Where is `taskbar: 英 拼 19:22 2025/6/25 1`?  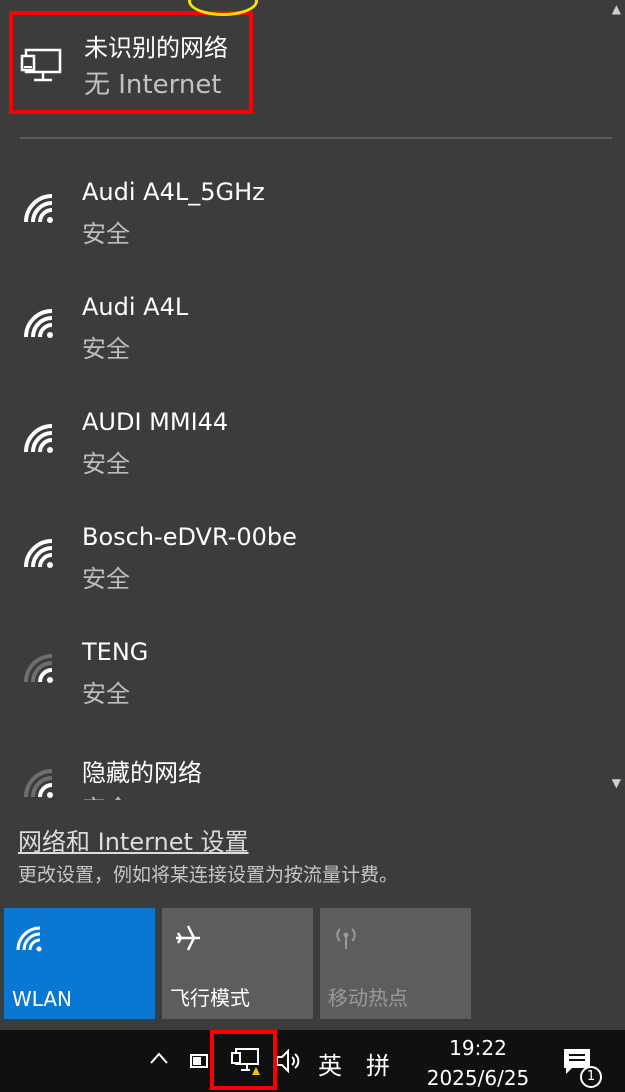
taskbar: 英 拼 19:22 2025/6/25 1 is located at coordinates (312, 1061).